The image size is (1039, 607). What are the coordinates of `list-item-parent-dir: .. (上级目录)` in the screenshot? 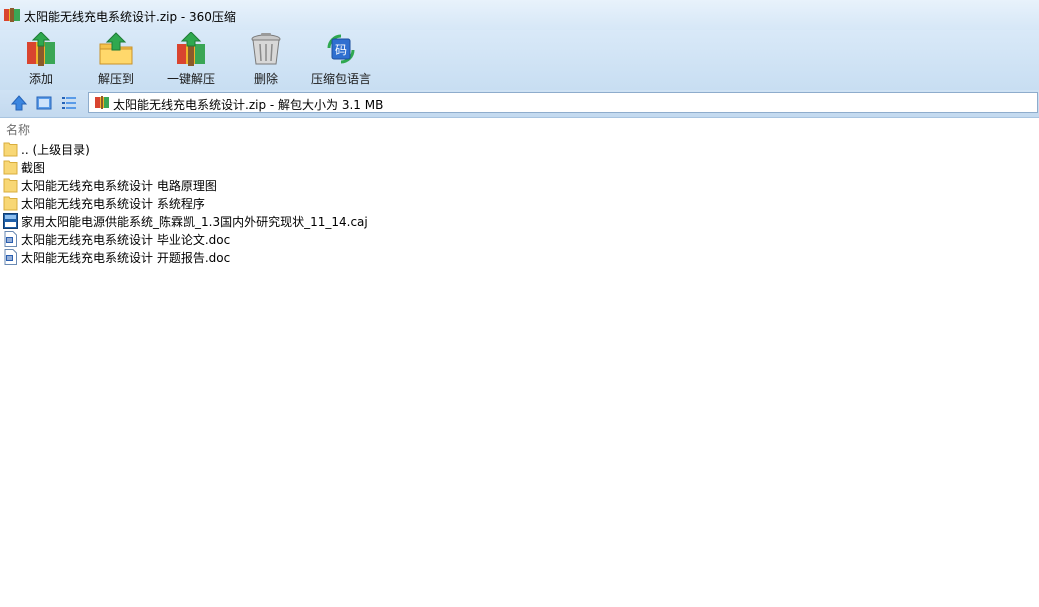 It's located at (519, 149).